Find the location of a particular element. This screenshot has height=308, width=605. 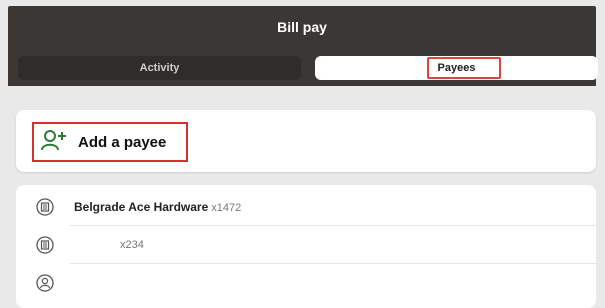

payee-name: Belgrade Ace Hardware x1472 is located at coordinates (157, 207).